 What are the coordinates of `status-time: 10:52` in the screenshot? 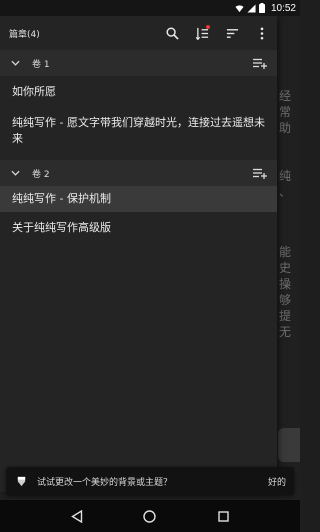 It's located at (283, 8).